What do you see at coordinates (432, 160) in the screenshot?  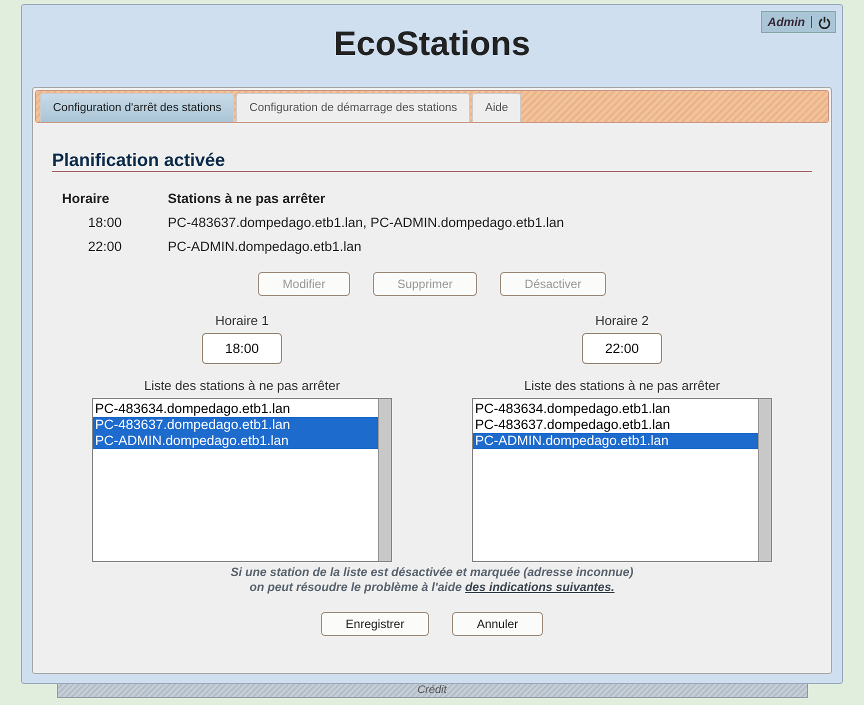 I see `section-title: Planification activée` at bounding box center [432, 160].